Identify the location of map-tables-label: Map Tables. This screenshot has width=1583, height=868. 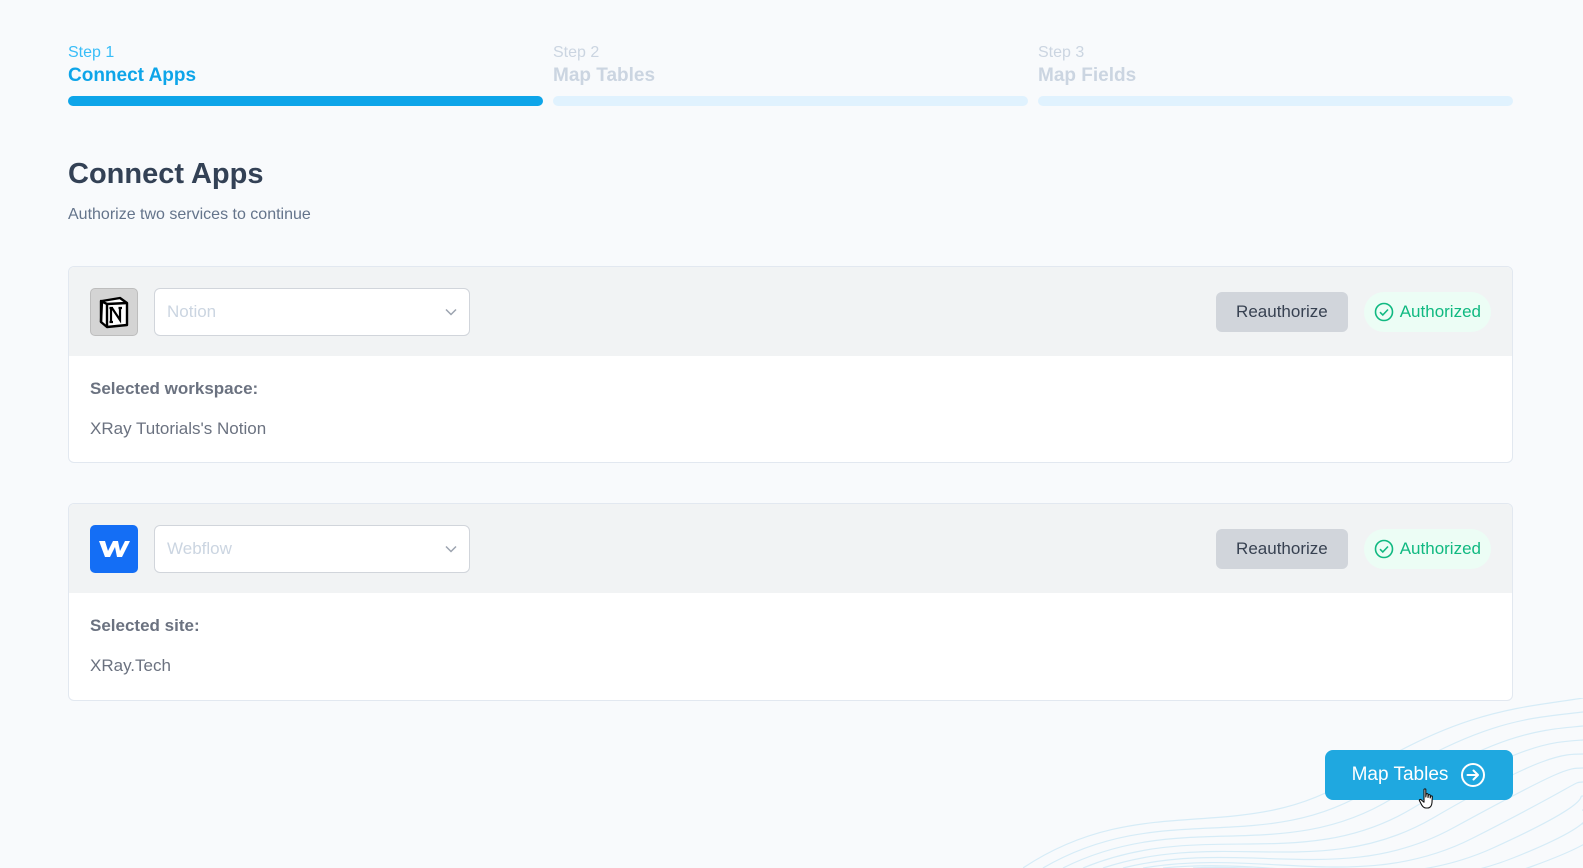
(1400, 774).